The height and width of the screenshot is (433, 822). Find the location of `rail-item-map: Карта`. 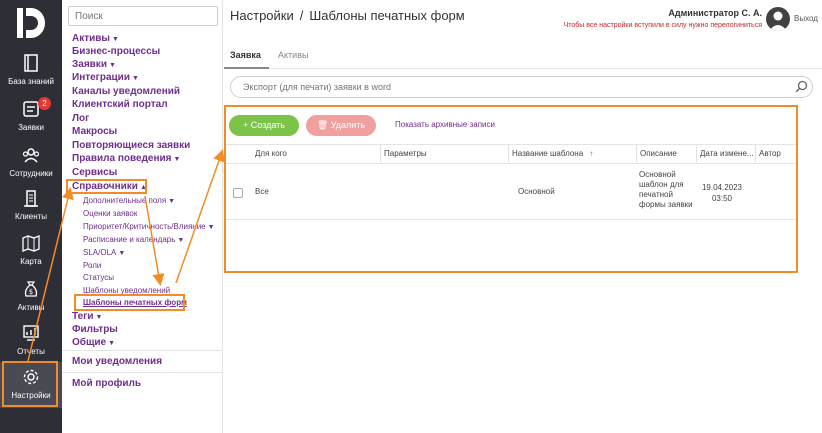

rail-item-map: Карта is located at coordinates (31, 256).